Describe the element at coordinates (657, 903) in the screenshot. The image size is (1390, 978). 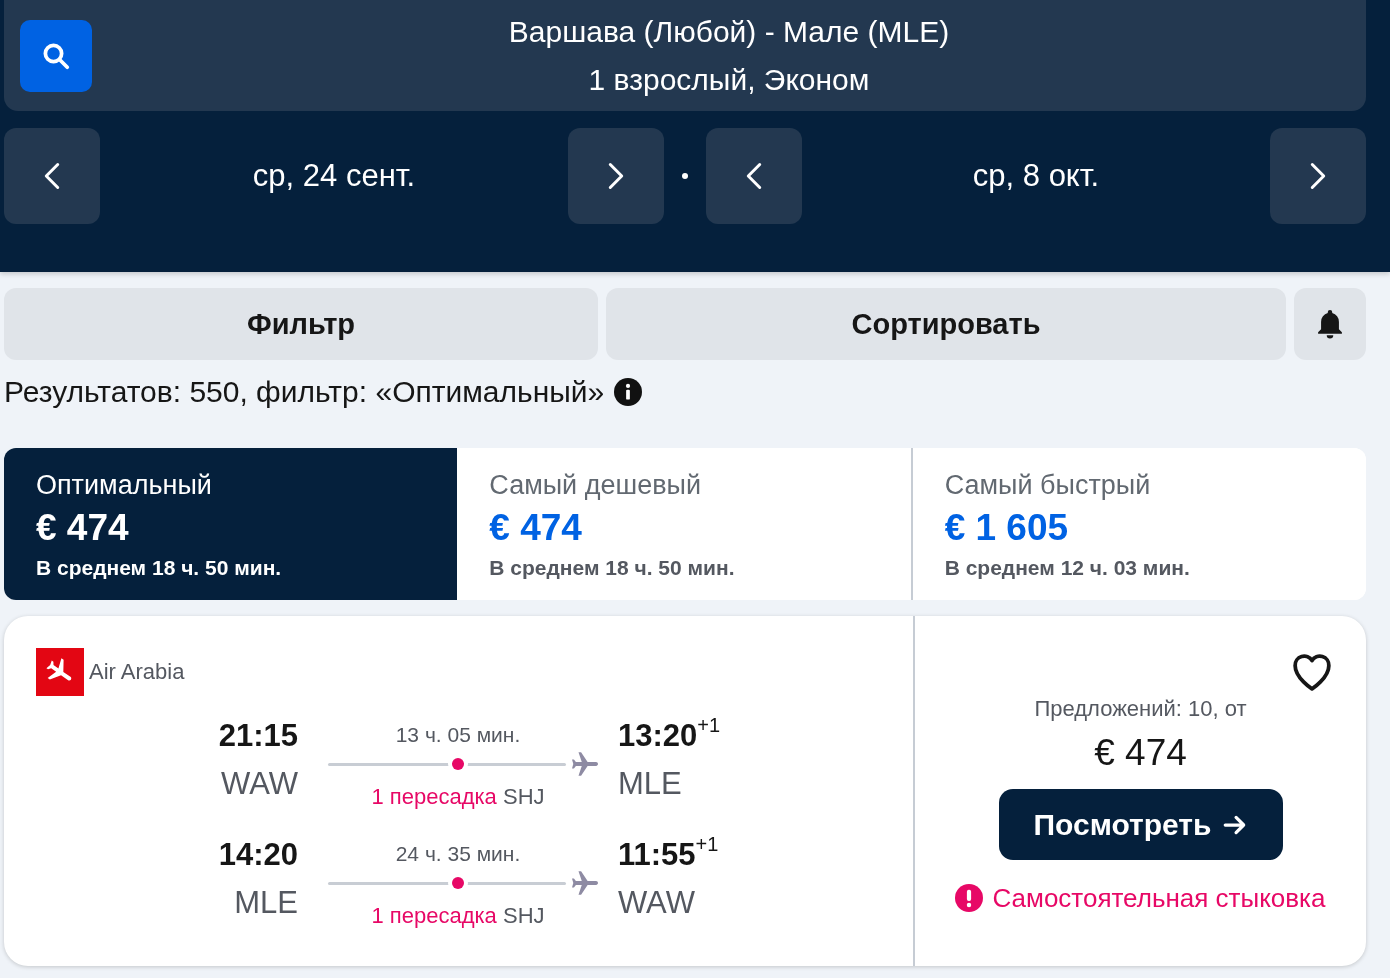
I see `arrive-airport: WAW` at that location.